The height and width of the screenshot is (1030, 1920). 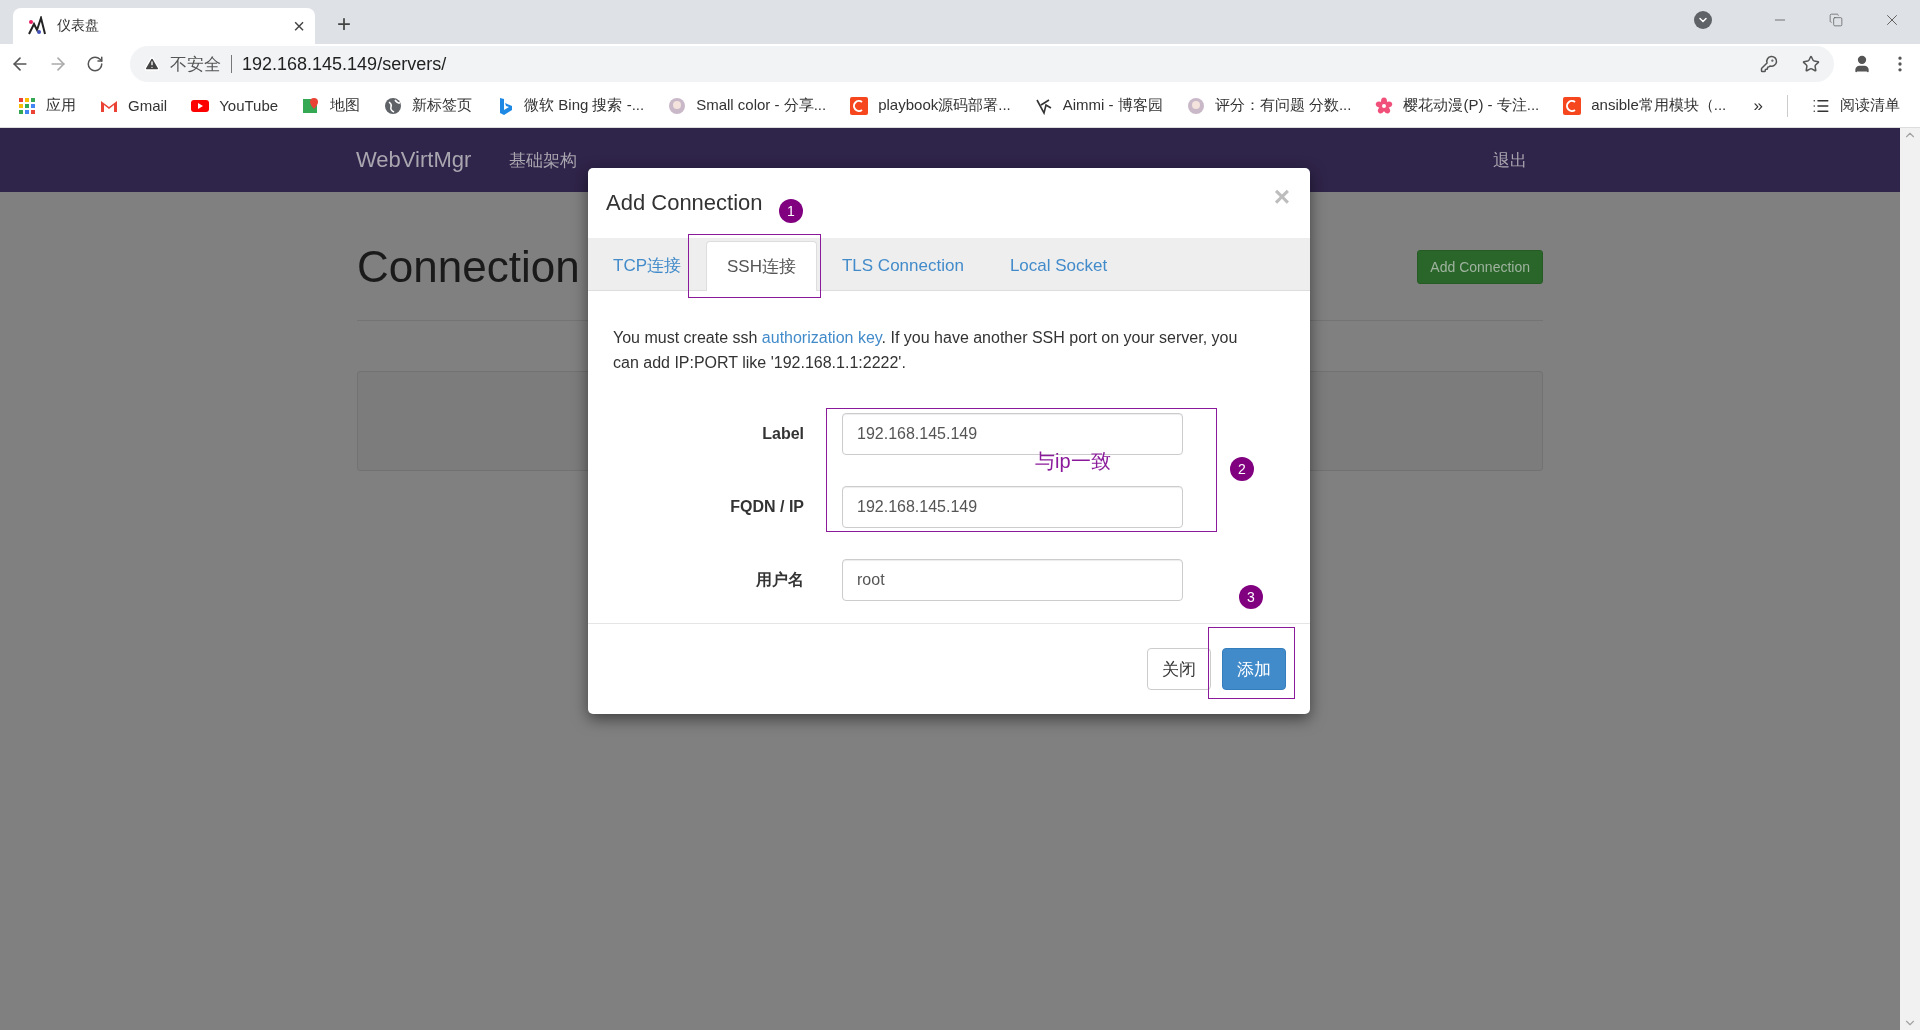 What do you see at coordinates (37, 26) in the screenshot?
I see `favicon-icon` at bounding box center [37, 26].